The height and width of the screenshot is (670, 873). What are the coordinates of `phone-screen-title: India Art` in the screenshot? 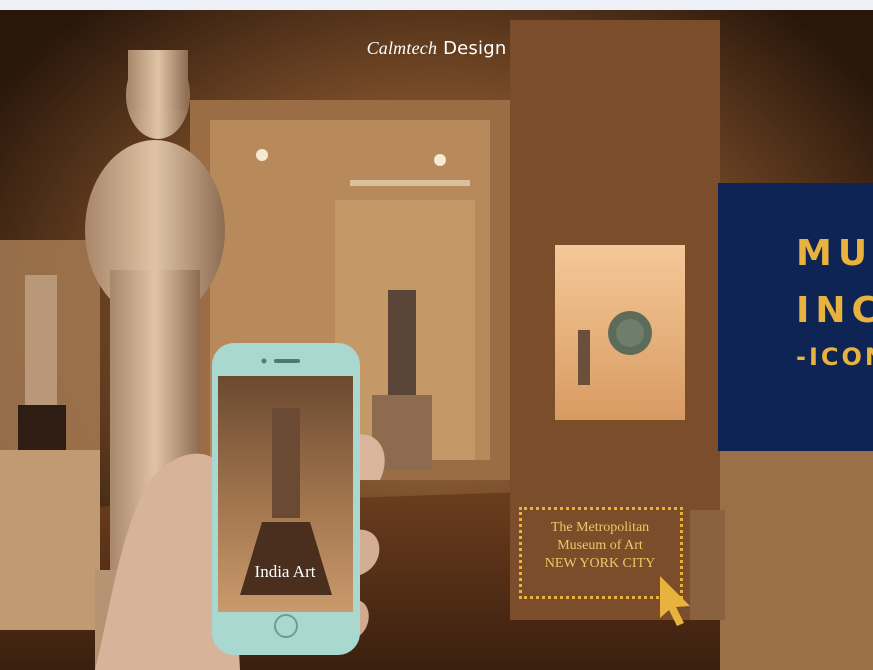 It's located at (285, 571).